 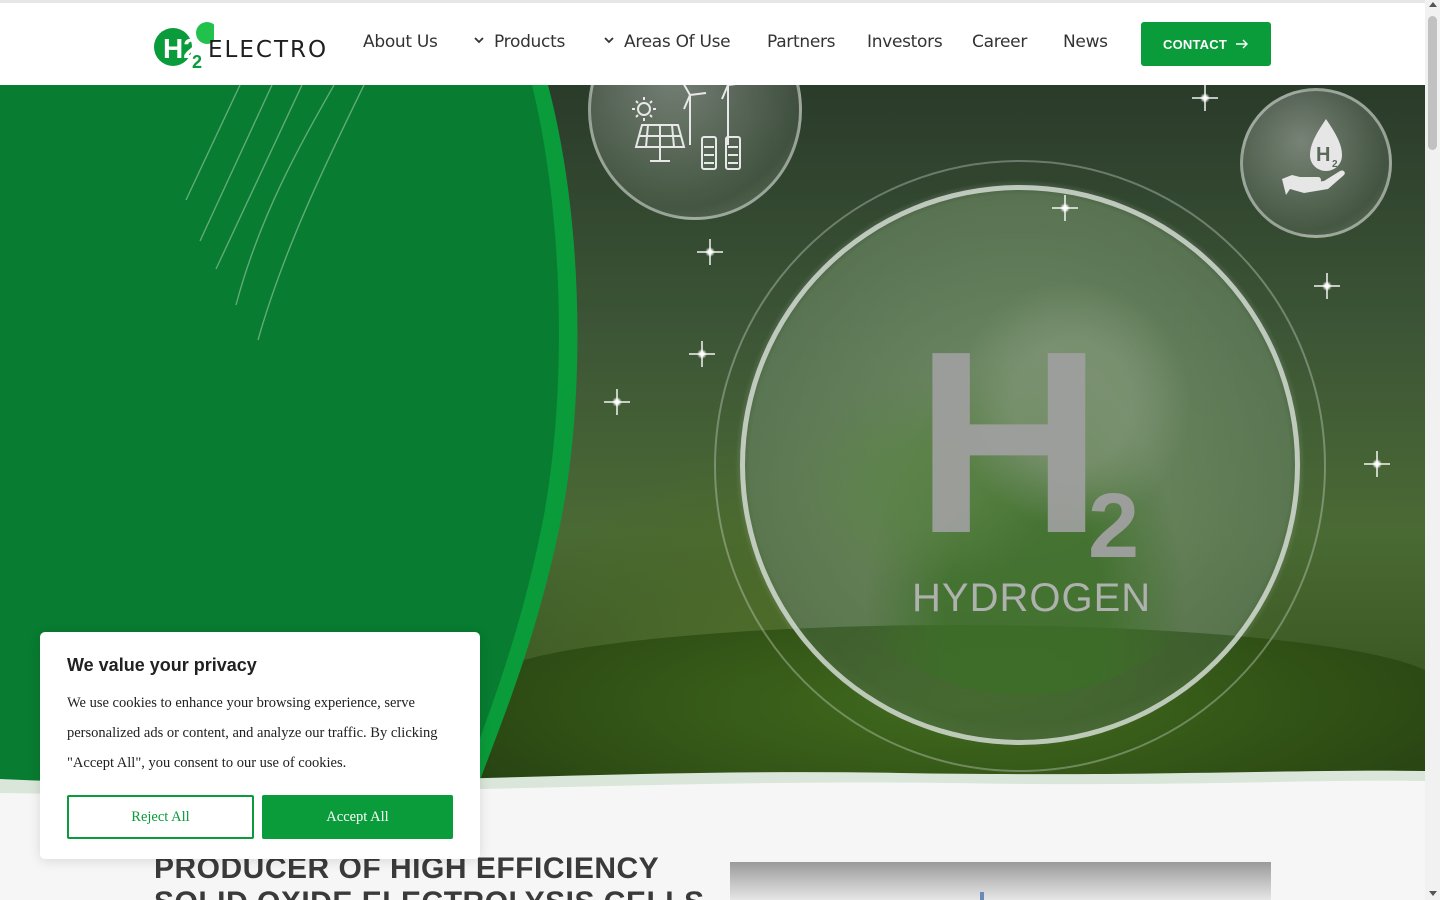 I want to click on nav-areas-of-use: Areas Of Use, so click(x=667, y=42).